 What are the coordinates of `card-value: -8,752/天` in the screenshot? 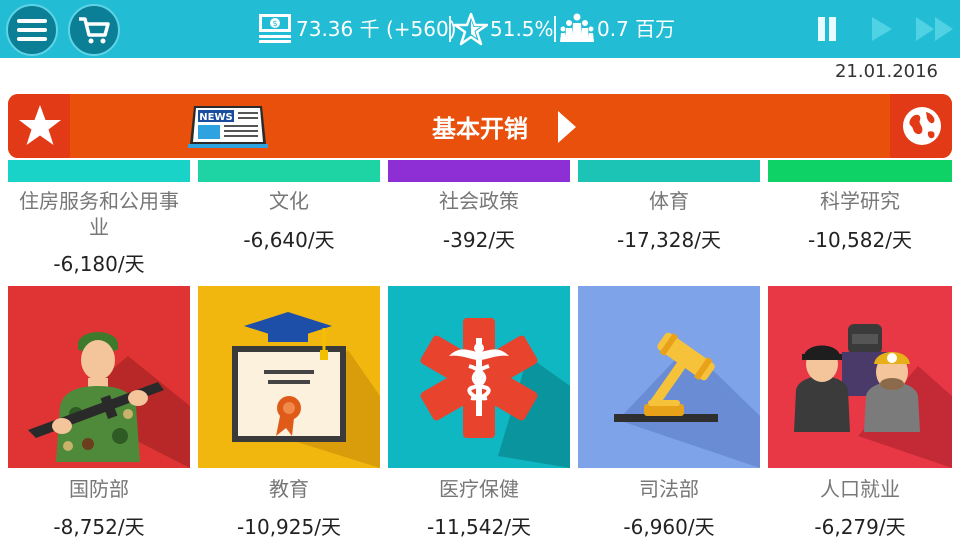 It's located at (99, 527).